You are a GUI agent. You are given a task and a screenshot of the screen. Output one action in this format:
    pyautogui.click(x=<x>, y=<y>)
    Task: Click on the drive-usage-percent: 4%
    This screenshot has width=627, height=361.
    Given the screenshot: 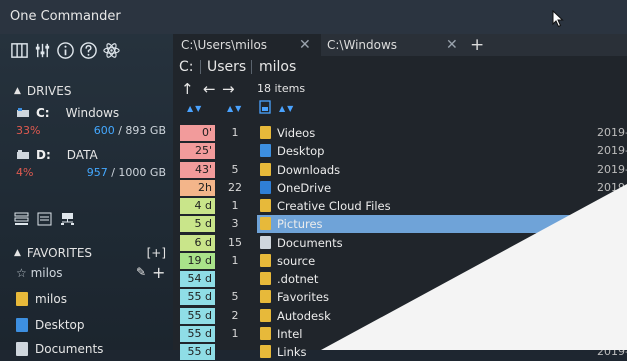 What is the action you would take?
    pyautogui.click(x=25, y=172)
    